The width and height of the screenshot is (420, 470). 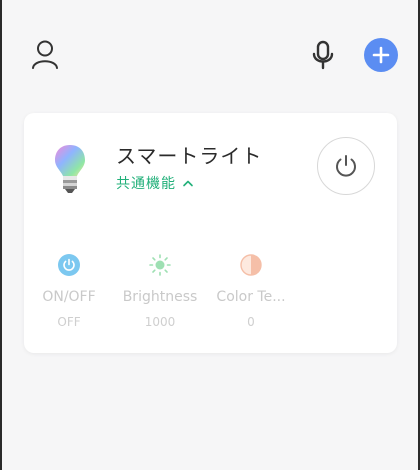 I want to click on mic-icon, so click(x=323, y=55).